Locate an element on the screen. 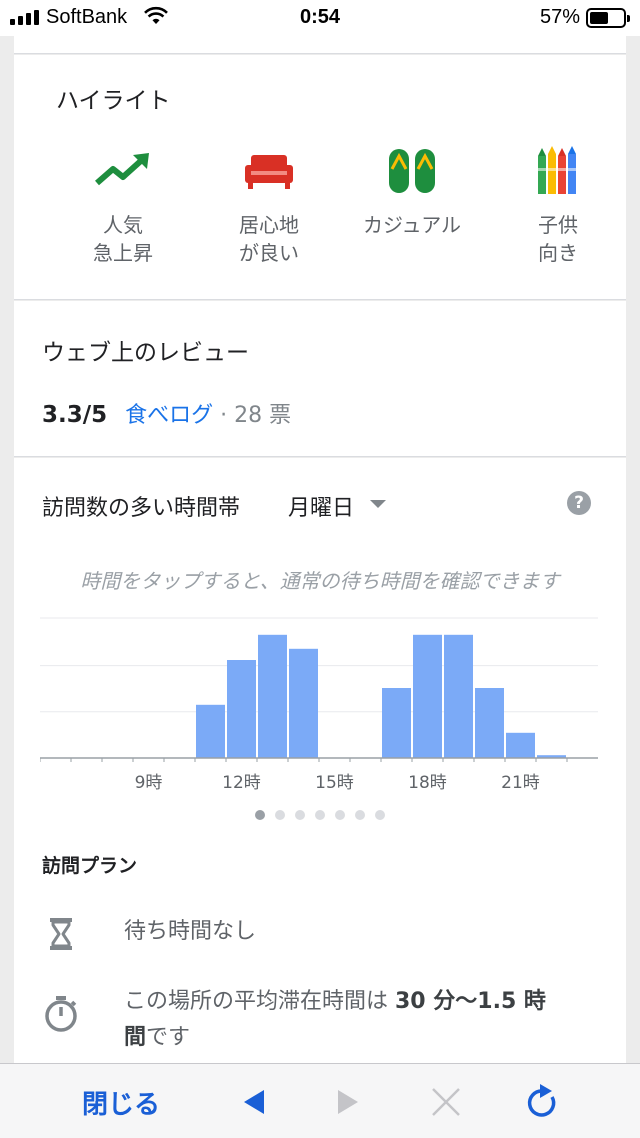 Image resolution: width=640 pixels, height=1138 pixels. stay-duration: 30 分〜1.5 時 is located at coordinates (470, 1001).